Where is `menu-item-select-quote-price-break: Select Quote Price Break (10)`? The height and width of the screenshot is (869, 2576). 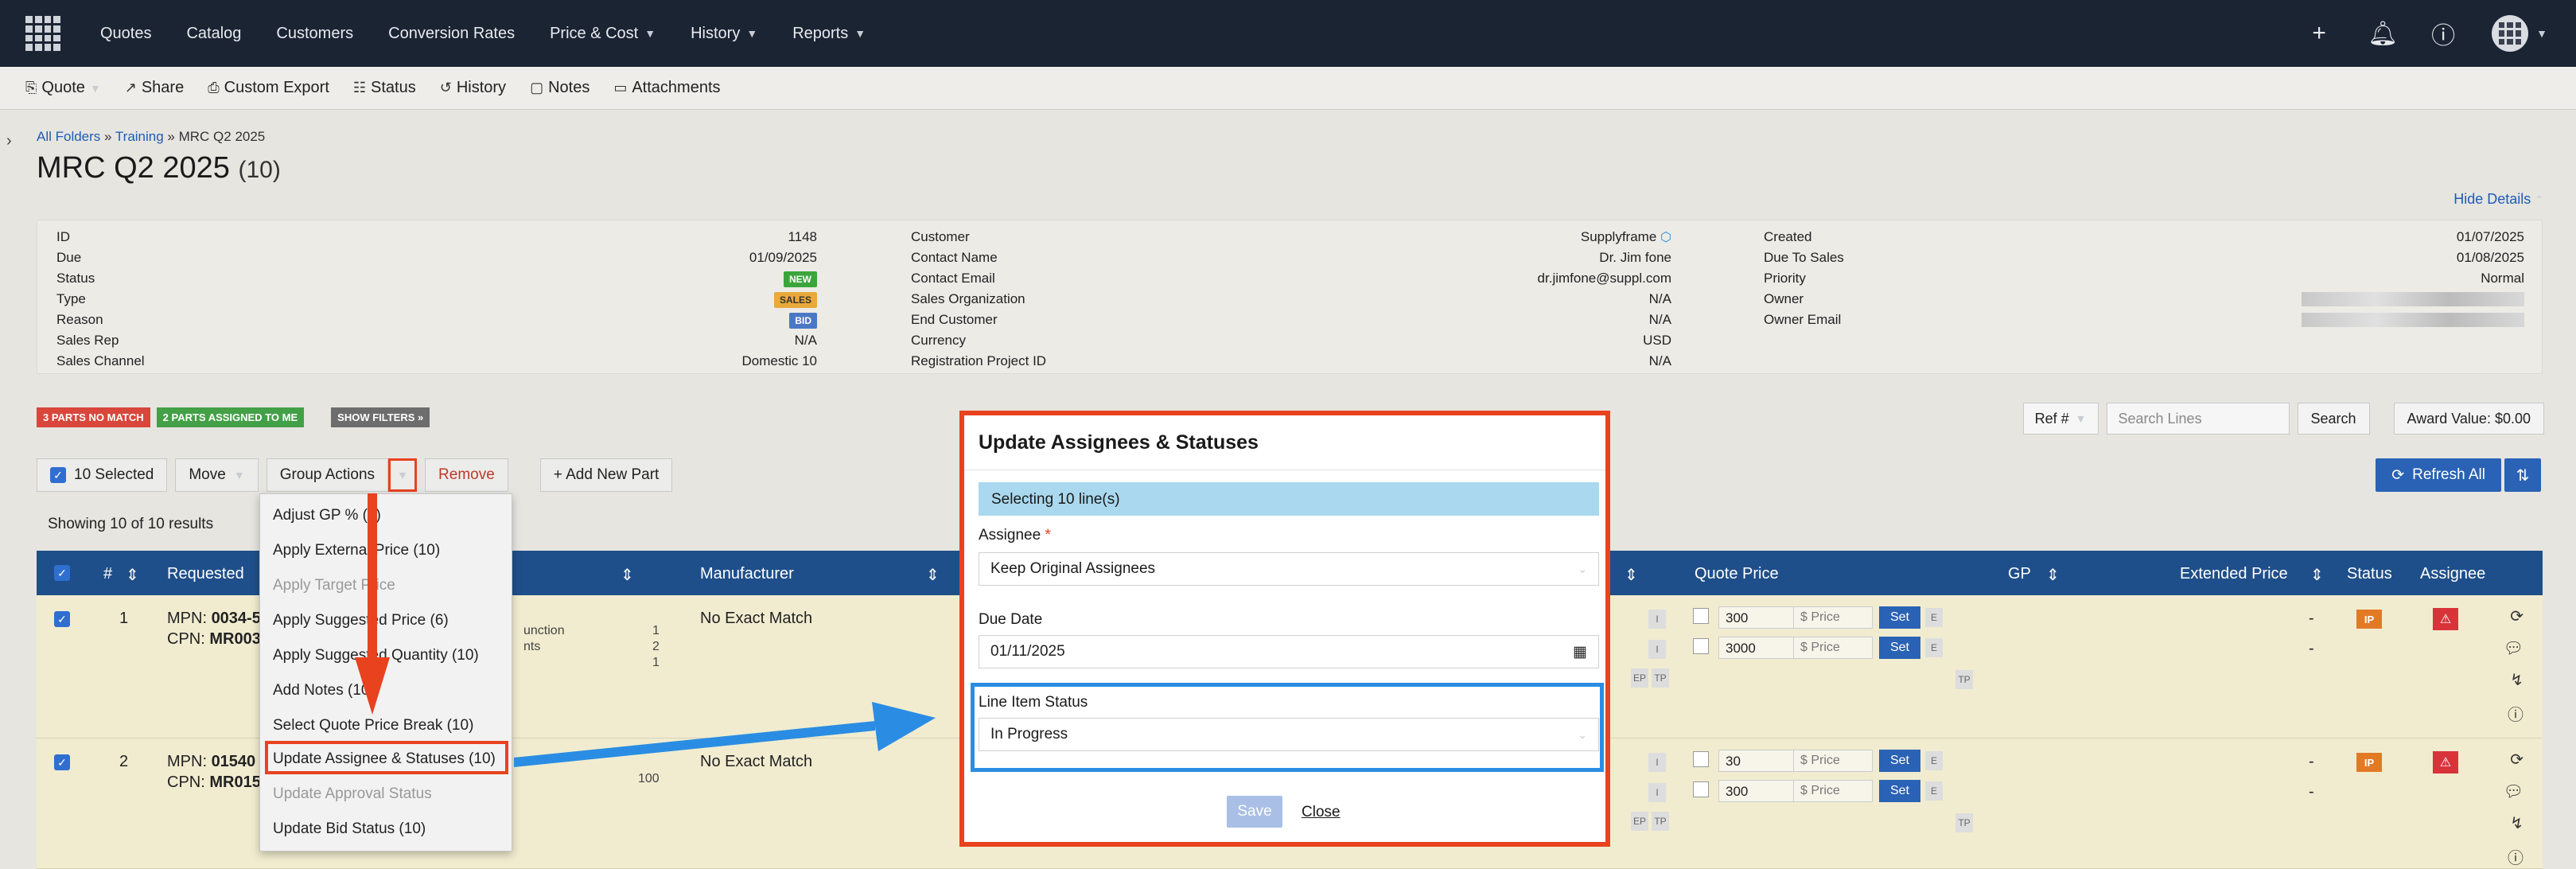 menu-item-select-quote-price-break: Select Quote Price Break (10) is located at coordinates (373, 726).